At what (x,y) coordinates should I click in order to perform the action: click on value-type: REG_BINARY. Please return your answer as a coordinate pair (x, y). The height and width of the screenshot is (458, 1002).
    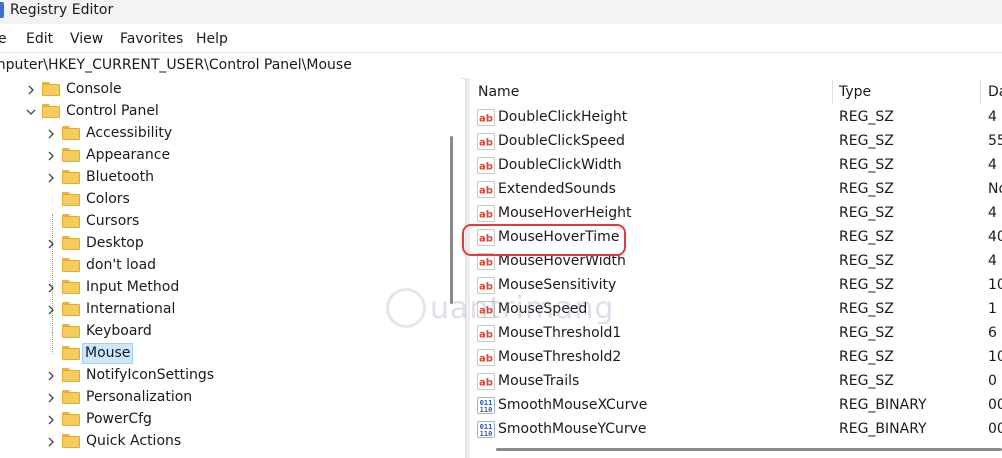
    Looking at the image, I should click on (883, 429).